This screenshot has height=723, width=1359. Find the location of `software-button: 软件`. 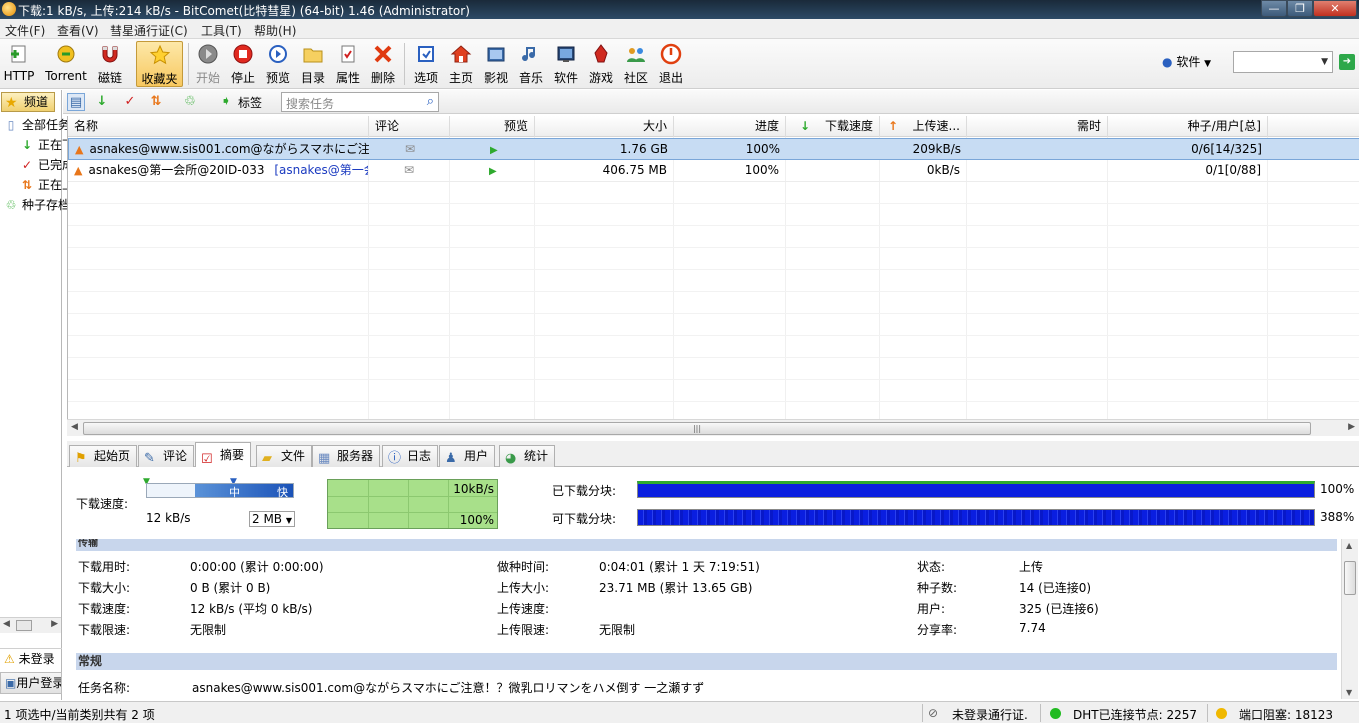

software-button: 软件 is located at coordinates (566, 64).